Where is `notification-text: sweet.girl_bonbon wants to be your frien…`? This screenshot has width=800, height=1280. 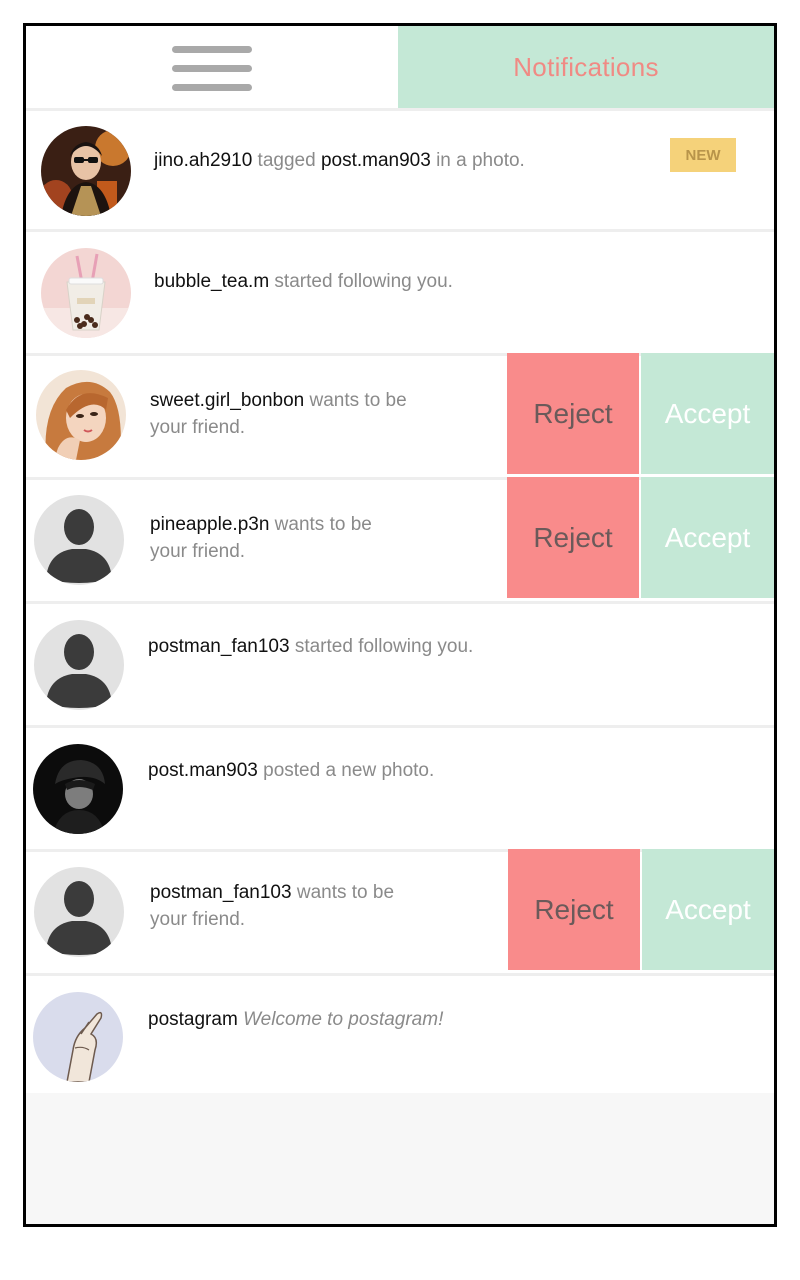 notification-text: sweet.girl_bonbon wants to be your frien… is located at coordinates (278, 414).